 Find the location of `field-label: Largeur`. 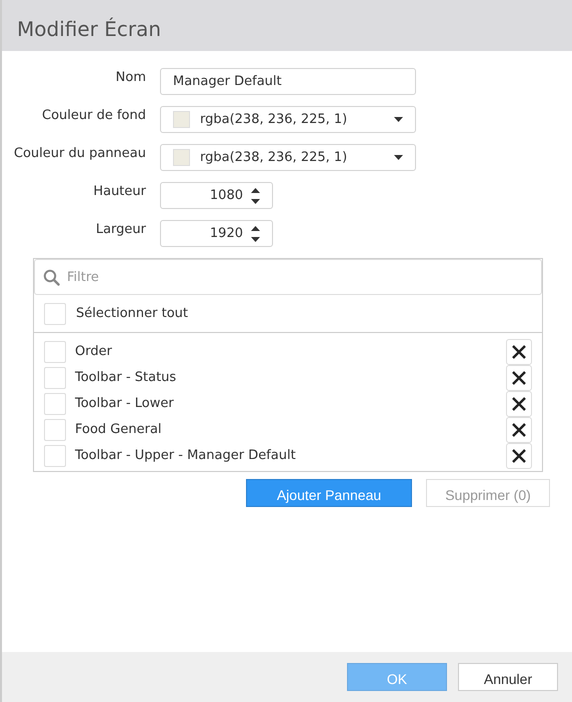

field-label: Largeur is located at coordinates (120, 230).